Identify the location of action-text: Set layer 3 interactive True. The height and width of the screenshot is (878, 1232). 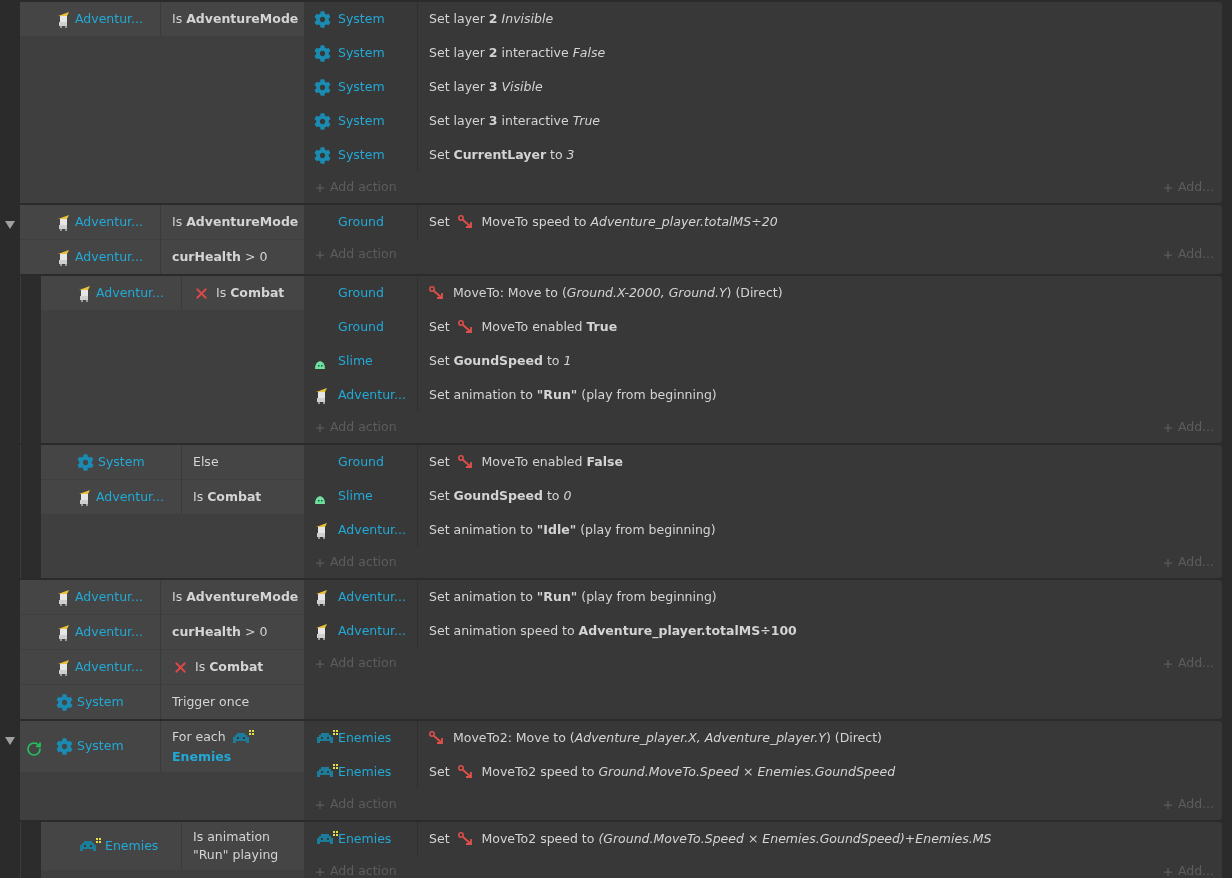
(515, 120).